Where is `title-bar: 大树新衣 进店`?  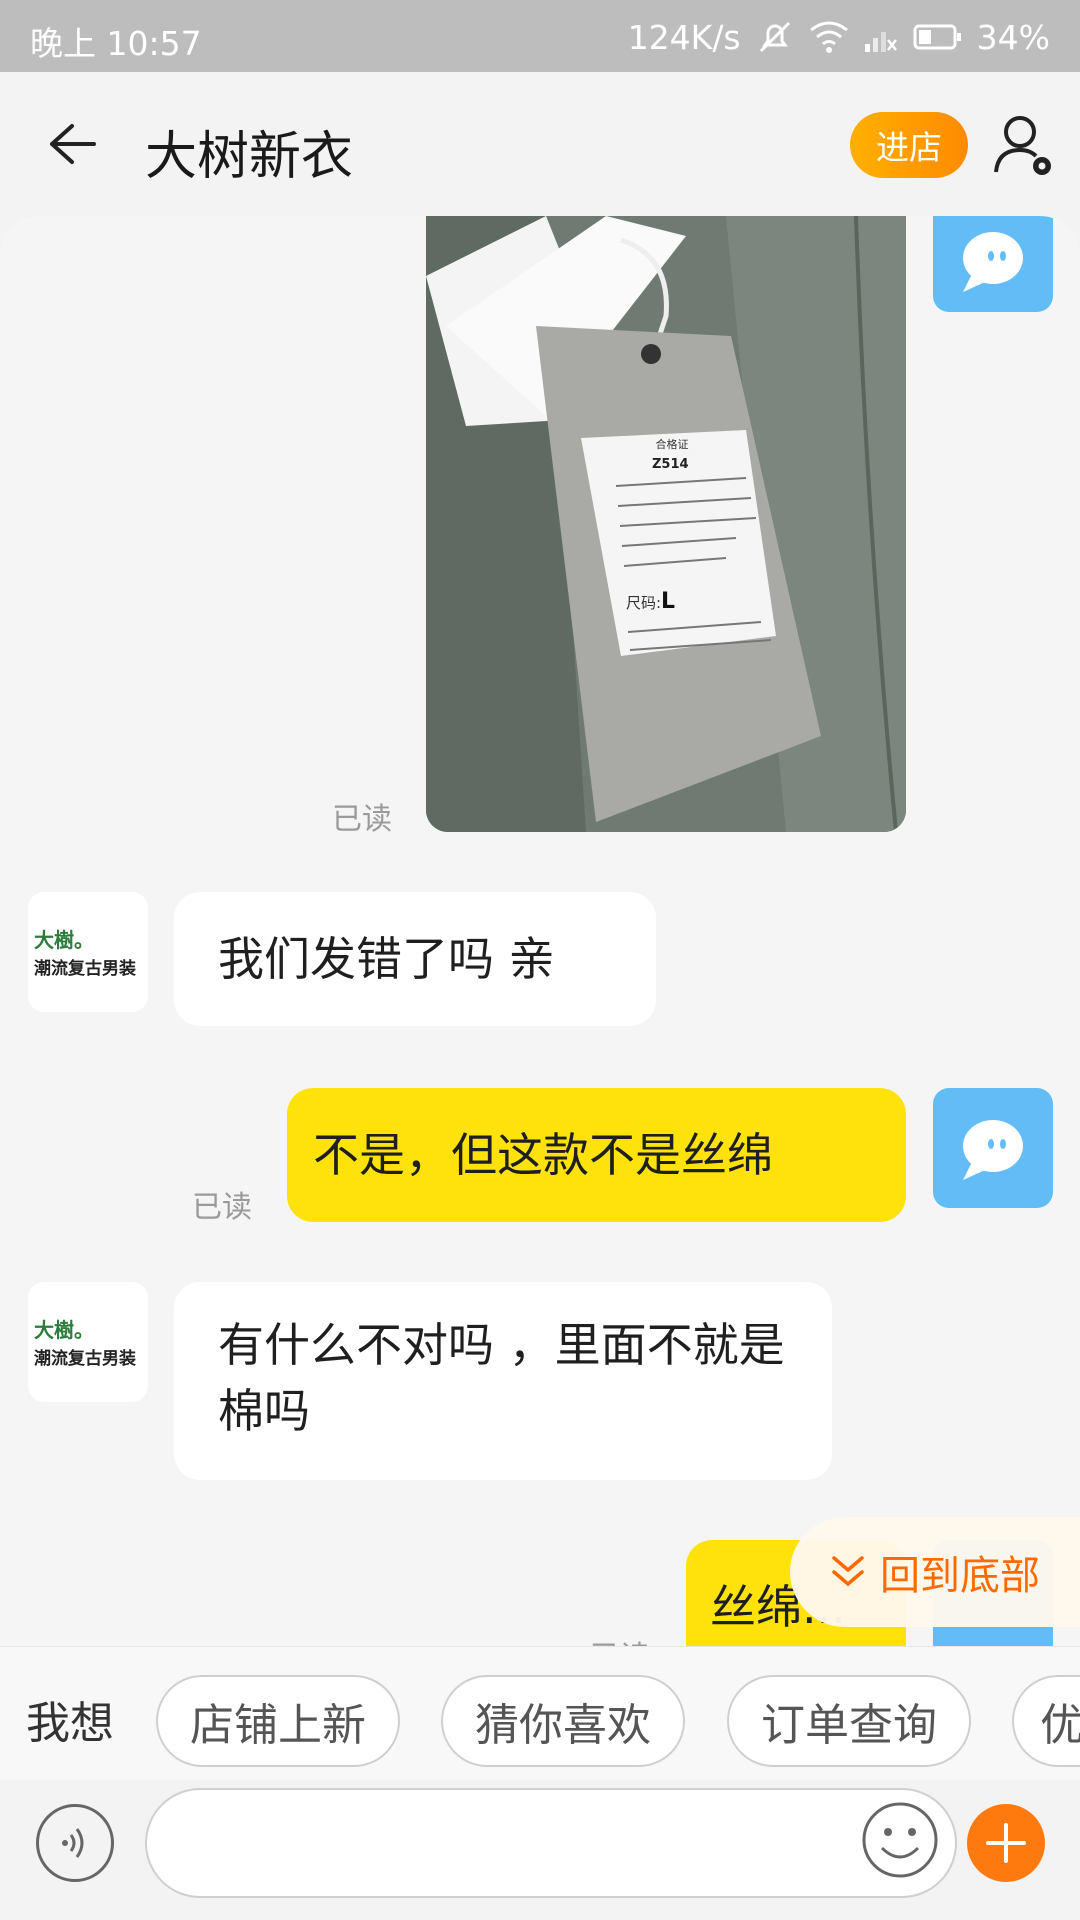 title-bar: 大树新衣 进店 is located at coordinates (540, 144).